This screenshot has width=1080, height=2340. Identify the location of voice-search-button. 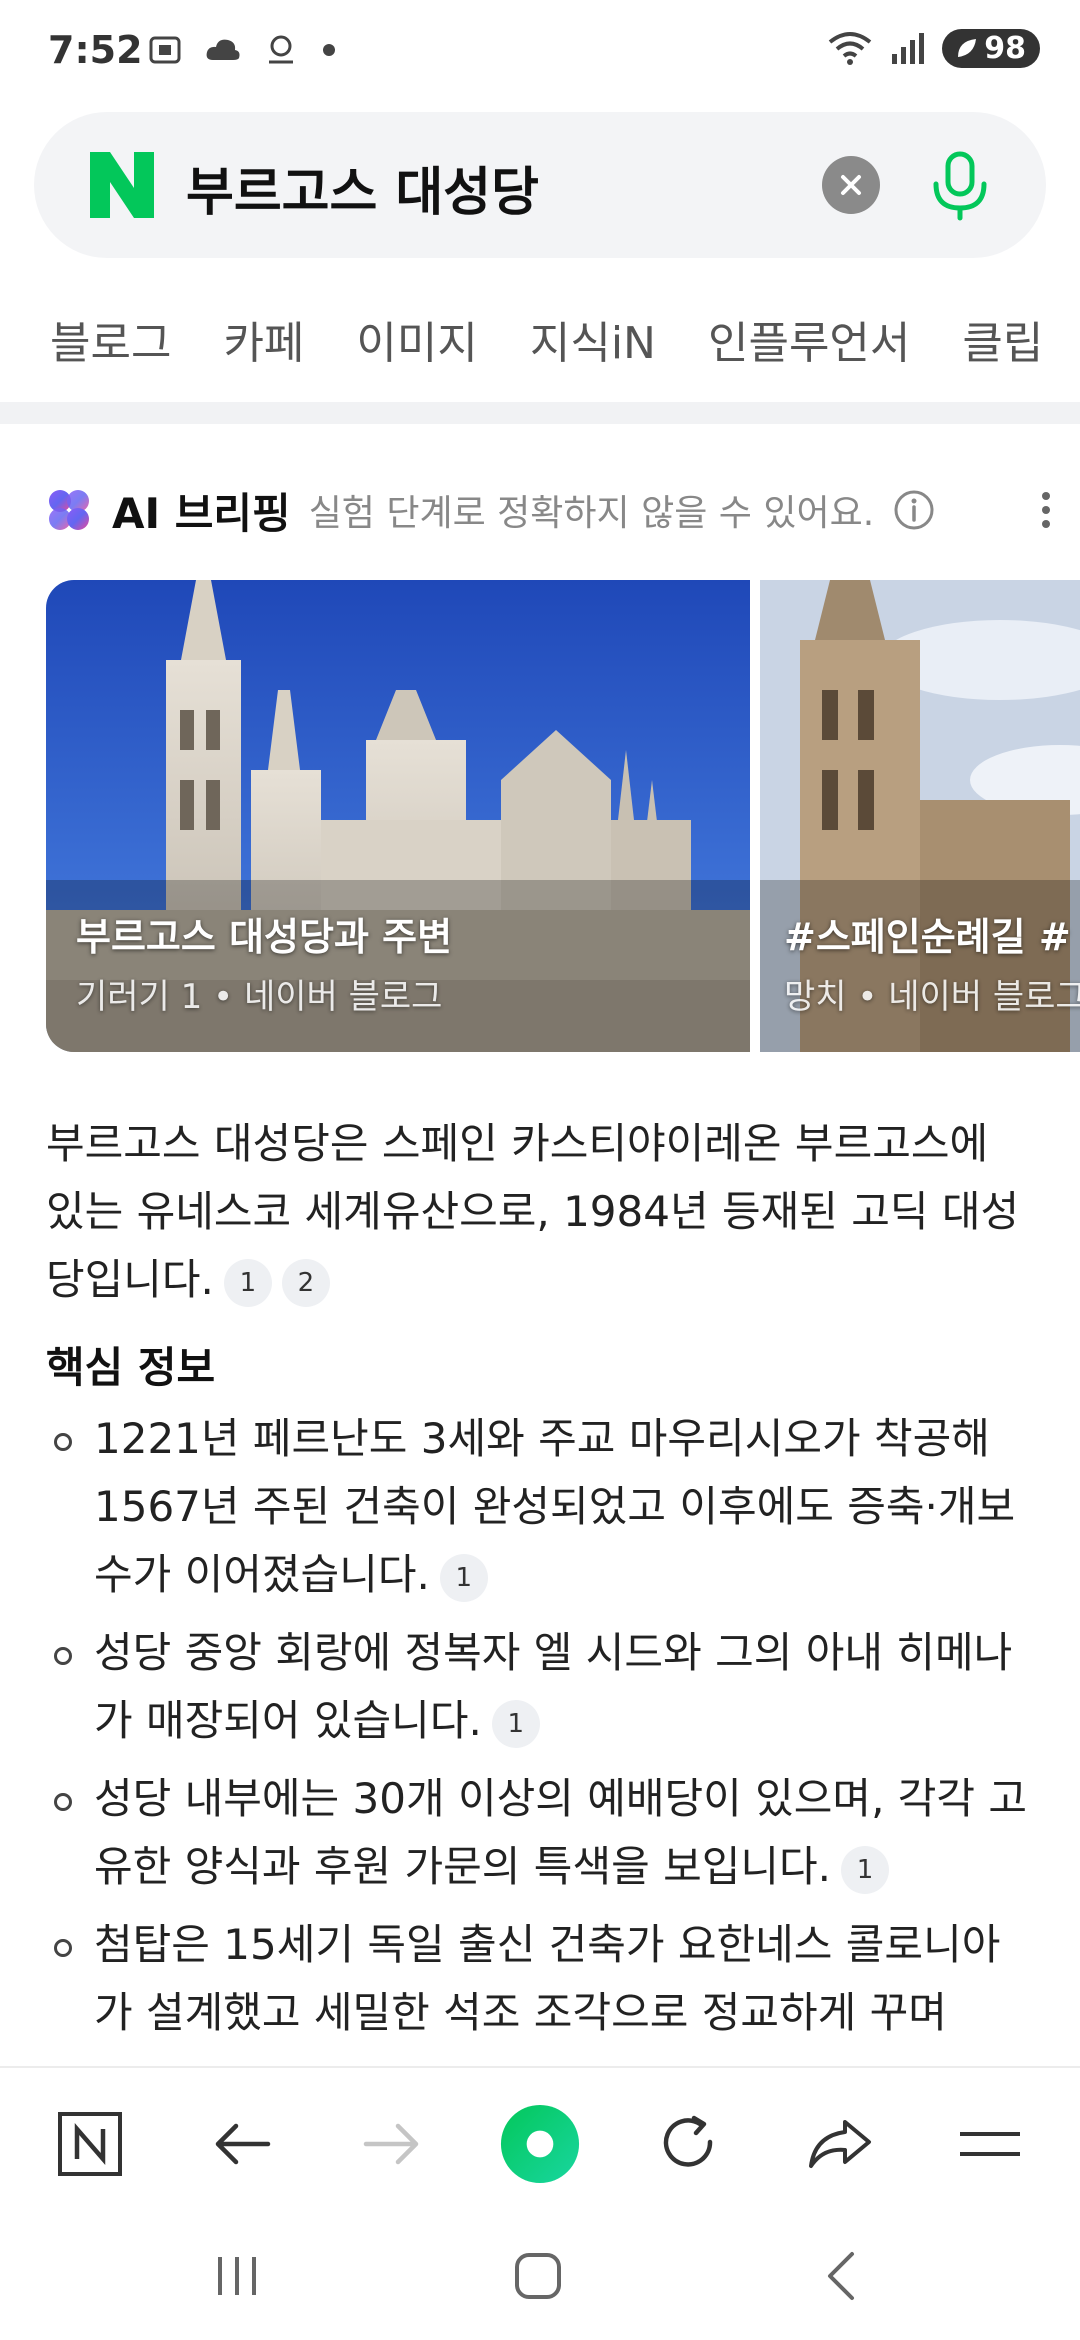
(960, 186).